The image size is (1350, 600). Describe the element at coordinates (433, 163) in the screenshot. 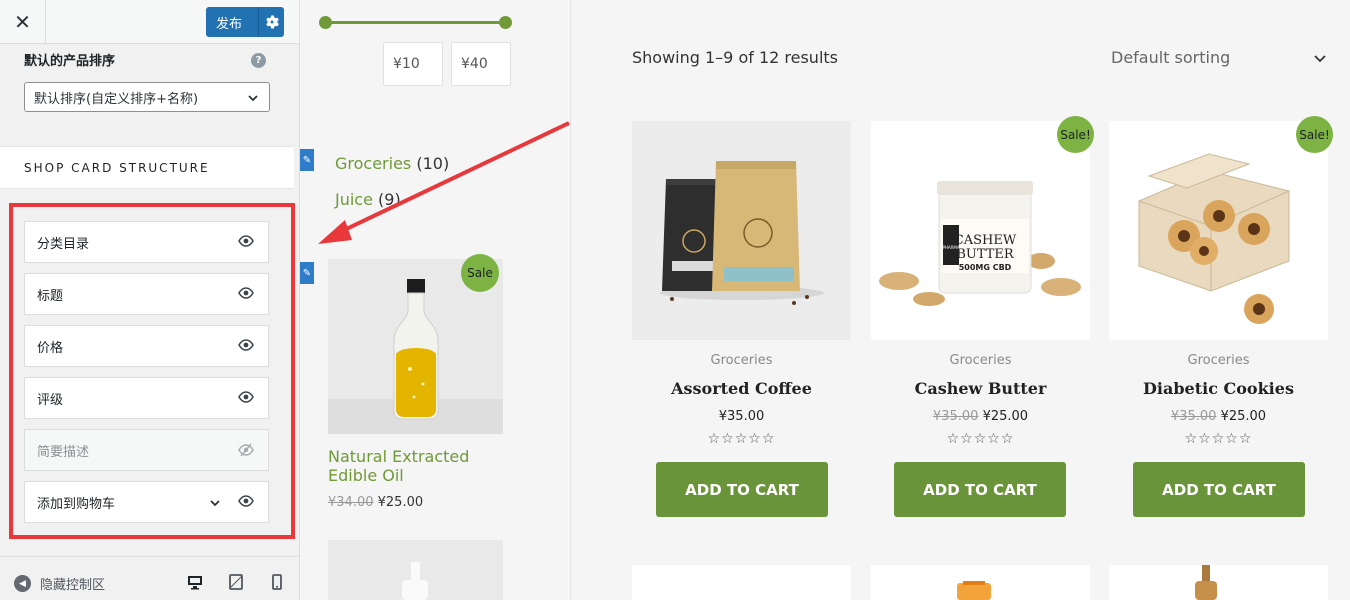

I see `category-count: (10)` at that location.